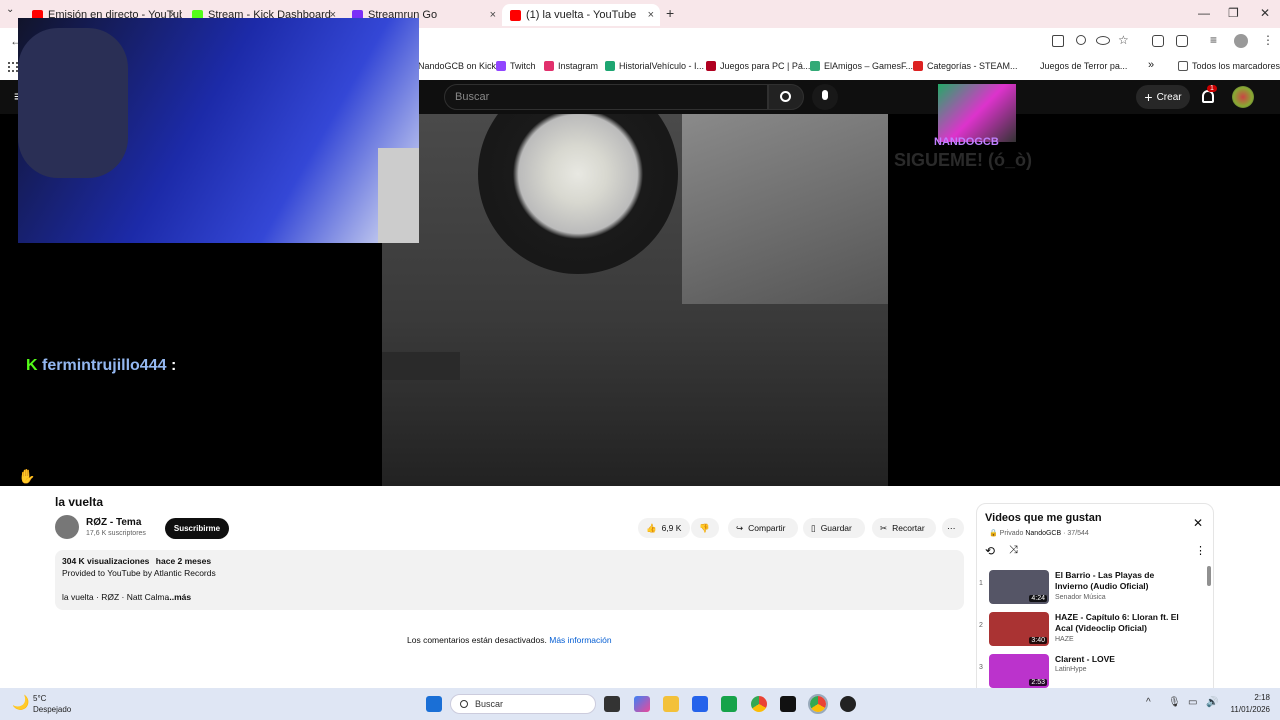 This screenshot has width=1280, height=720. I want to click on channel-subscribers: 17,6 K suscriptores, so click(116, 533).